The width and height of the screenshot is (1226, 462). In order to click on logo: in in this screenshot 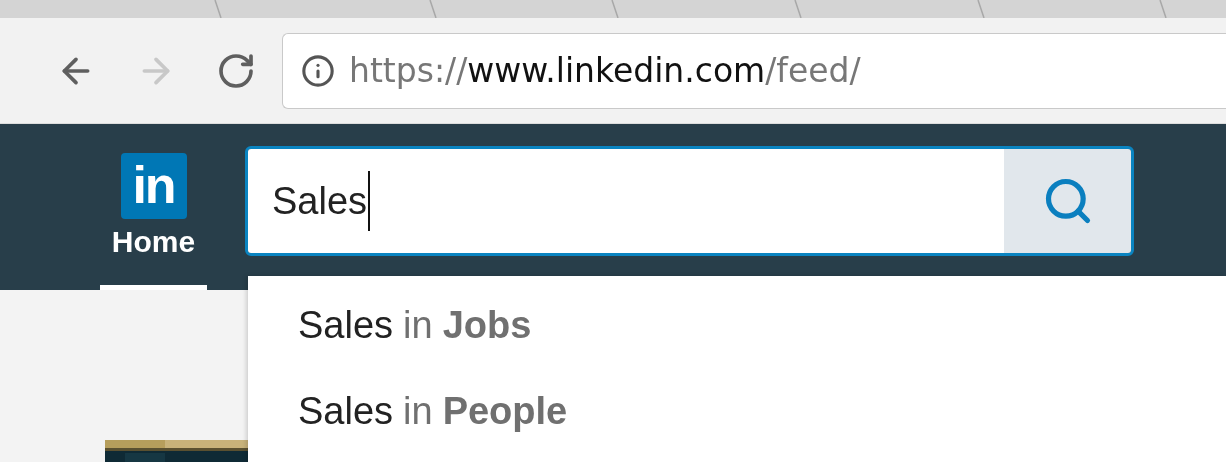, I will do `click(153, 186)`.